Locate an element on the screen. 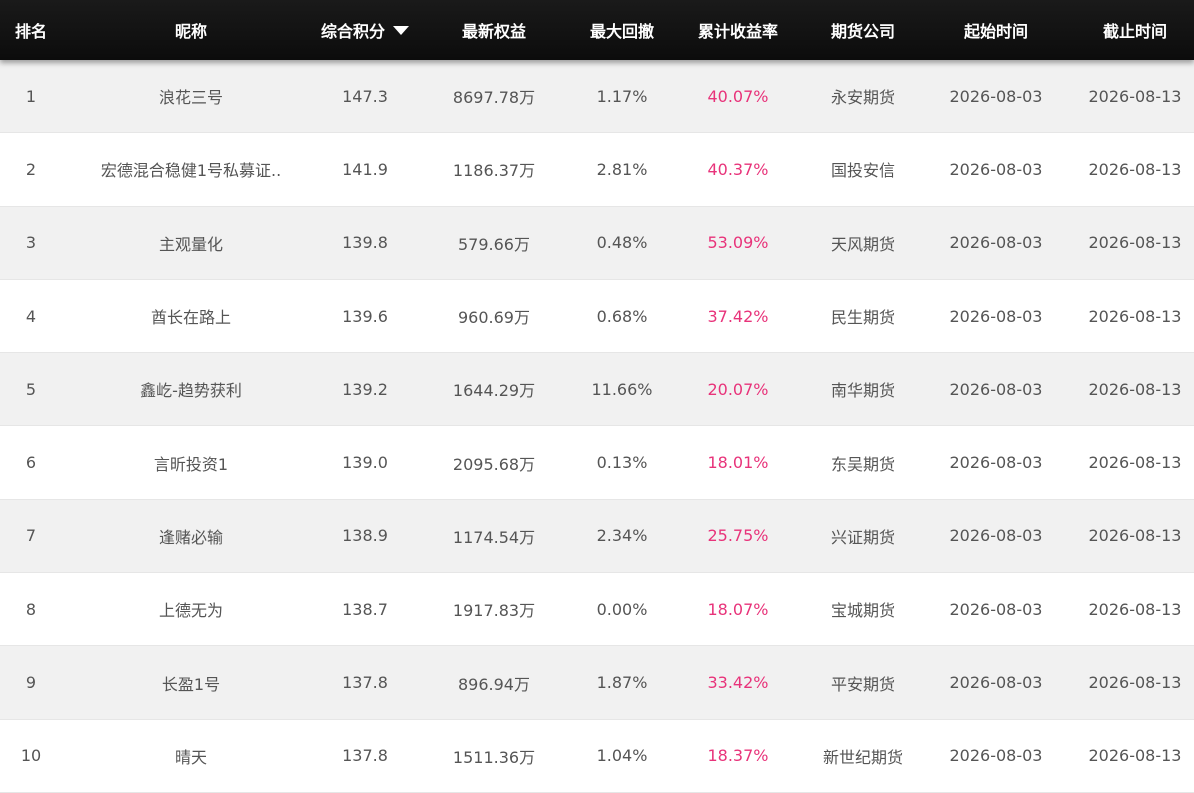 Image resolution: width=1194 pixels, height=793 pixels. equity-cell-text: 8697.78万 is located at coordinates (494, 98).